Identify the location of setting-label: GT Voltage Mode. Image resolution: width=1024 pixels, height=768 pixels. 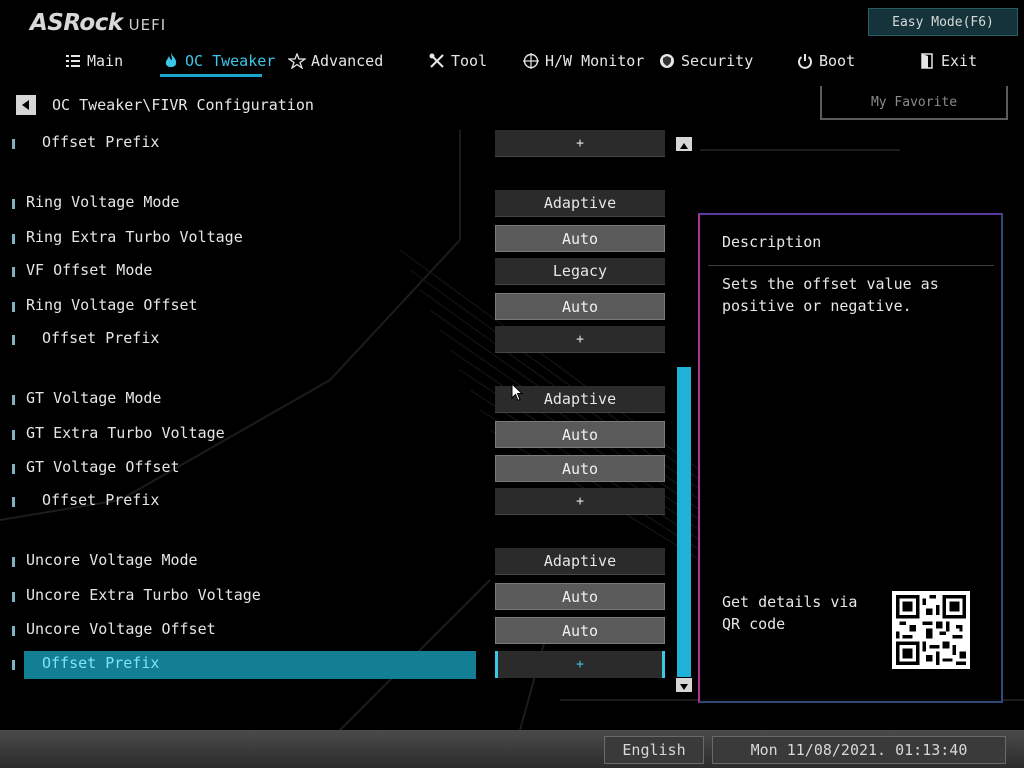
(94, 398).